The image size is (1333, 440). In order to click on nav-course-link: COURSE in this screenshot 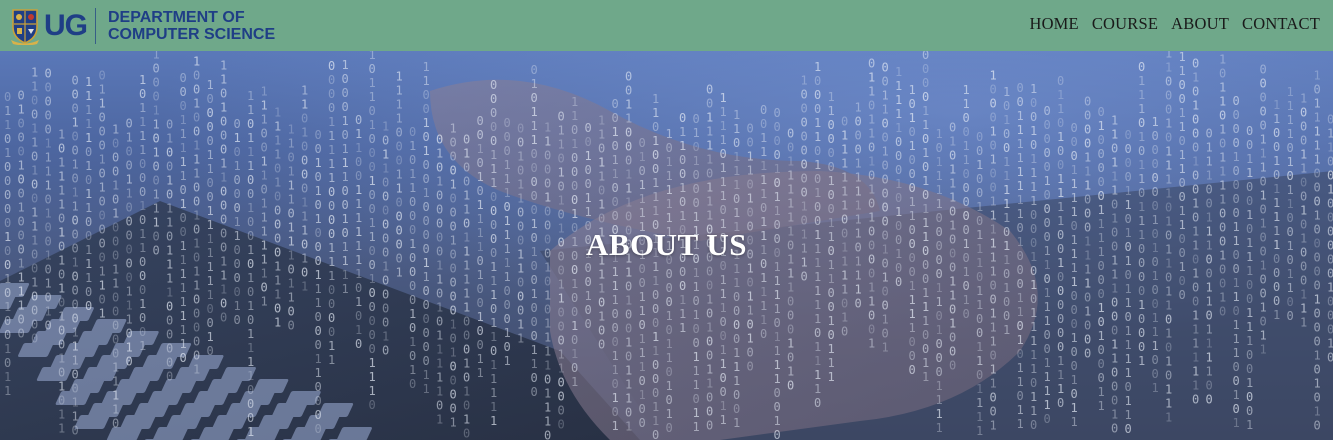, I will do `click(1125, 24)`.